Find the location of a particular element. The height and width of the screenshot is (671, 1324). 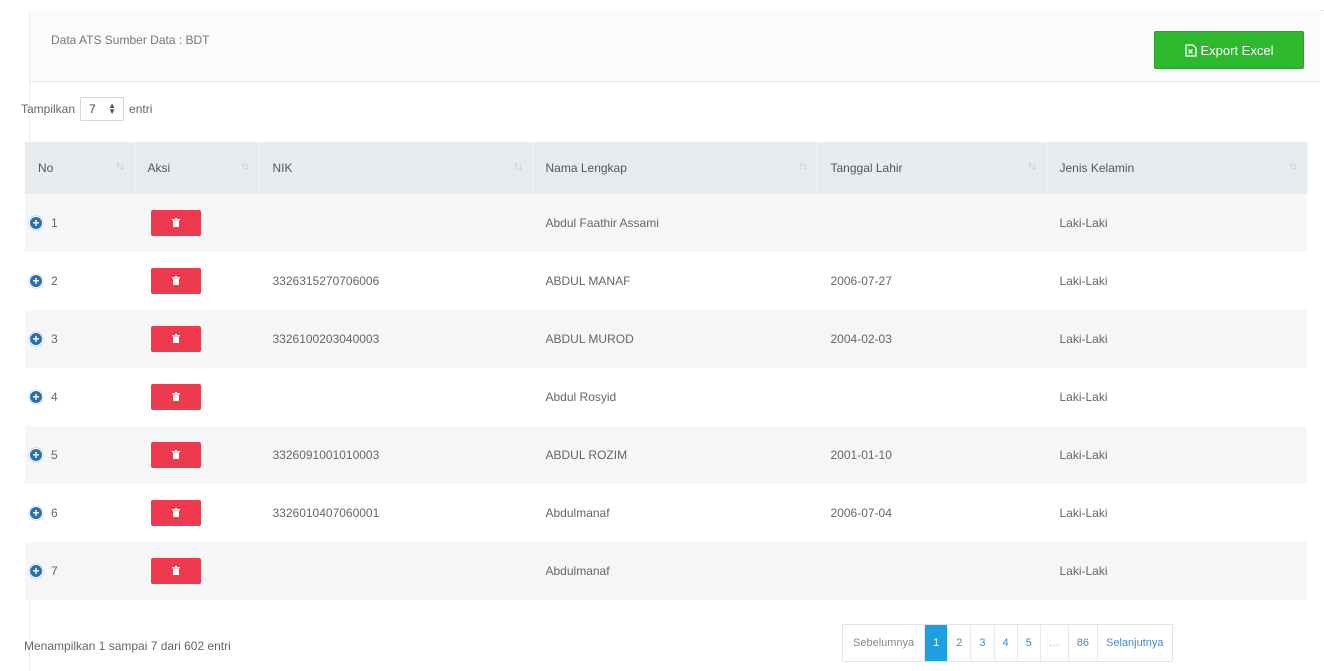

column-header-jenis-kelamin: Jenis Kelamin ↑↓ is located at coordinates (1177, 168).